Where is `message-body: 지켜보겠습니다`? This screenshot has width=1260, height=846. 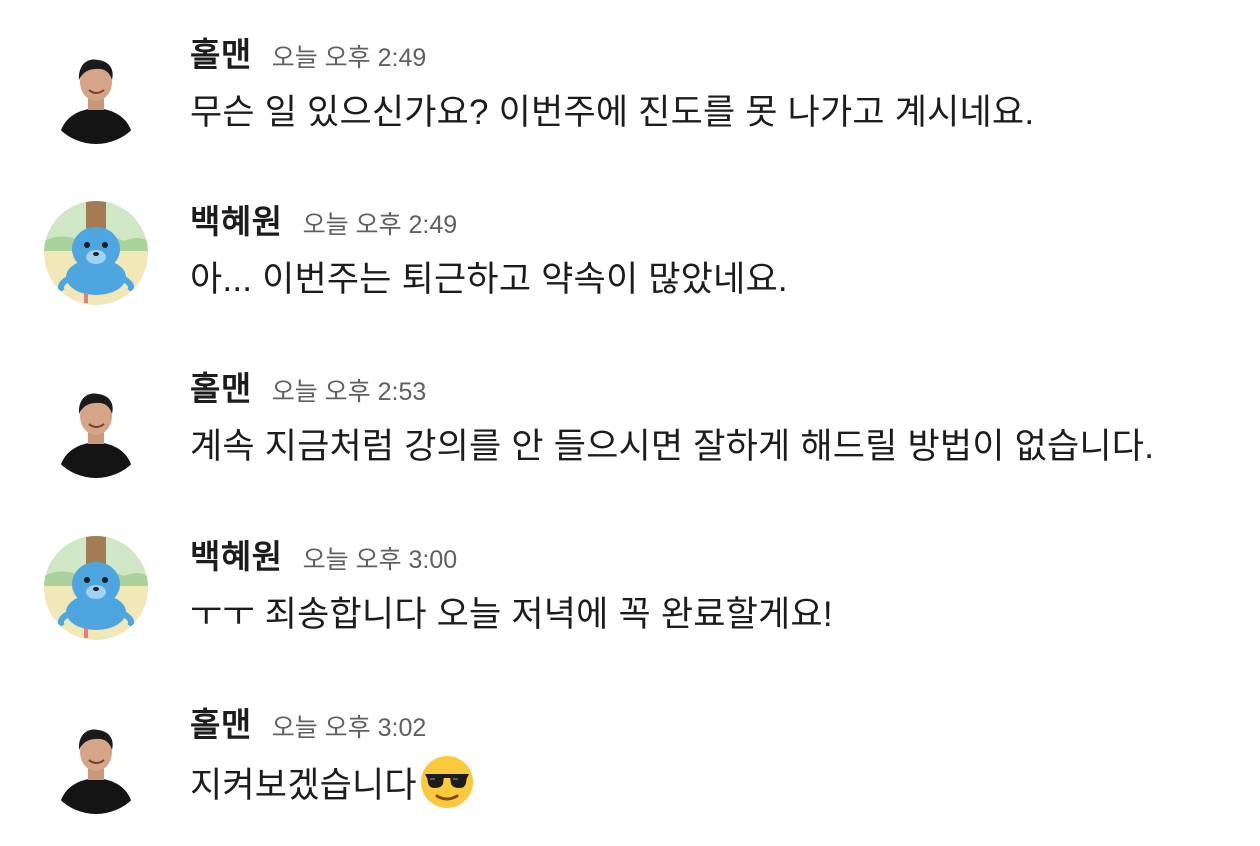
message-body: 지켜보겠습니다 is located at coordinates (303, 785).